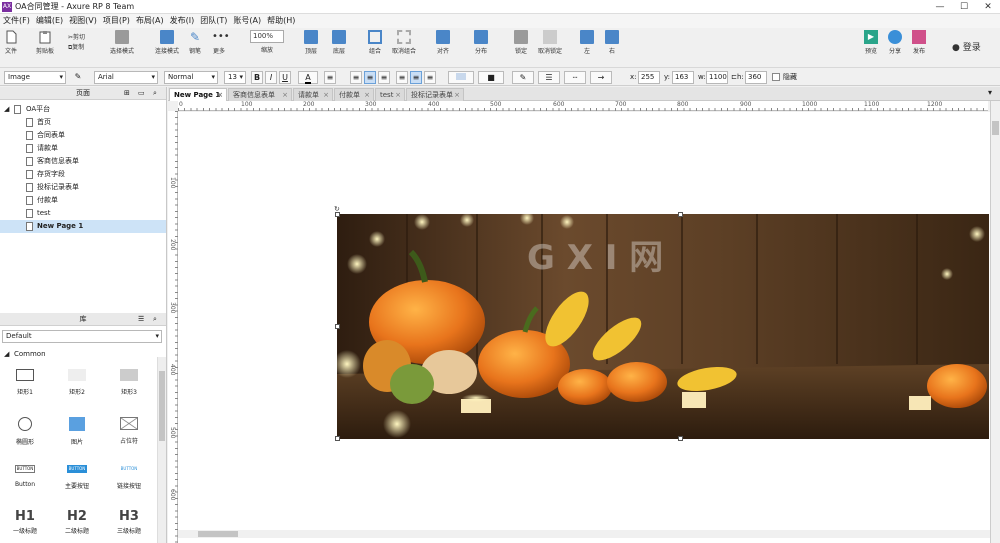  I want to click on group-button: 组合, so click(375, 42).